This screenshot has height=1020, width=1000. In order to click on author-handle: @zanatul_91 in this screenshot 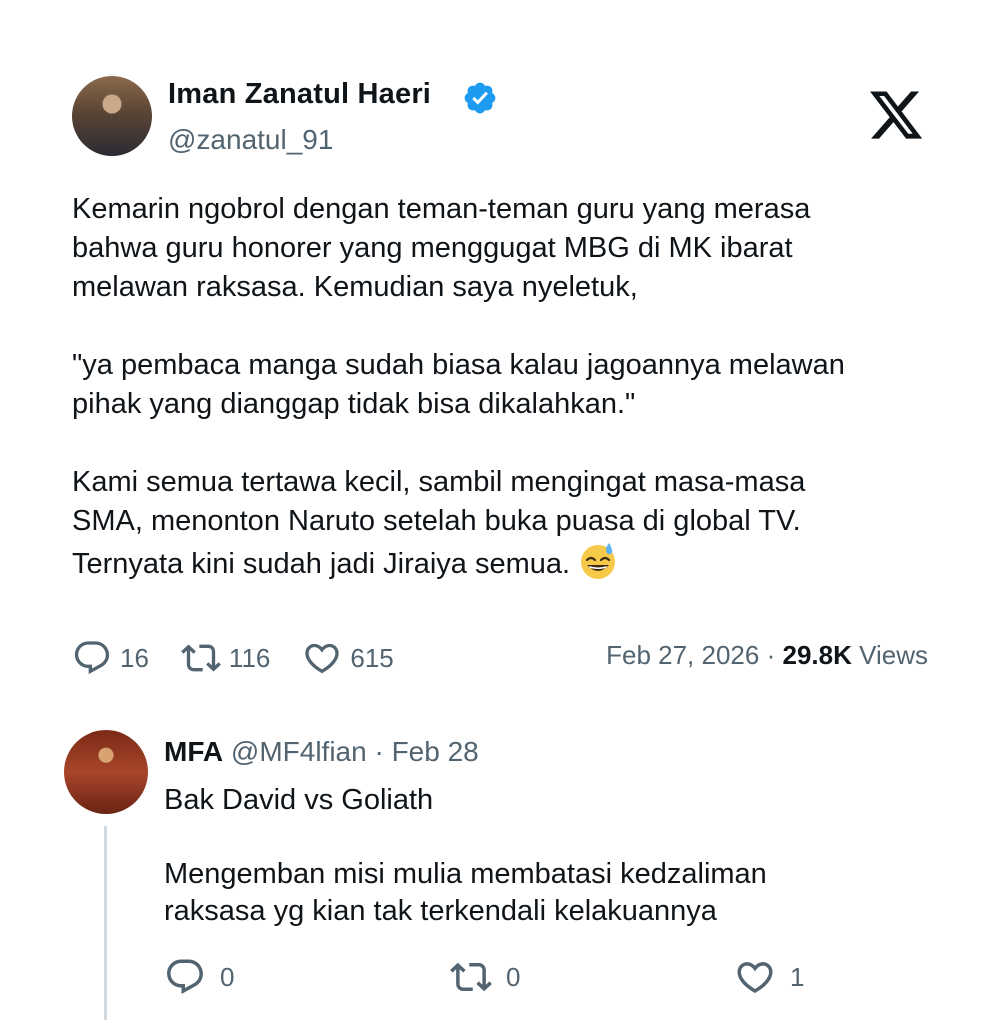, I will do `click(250, 140)`.